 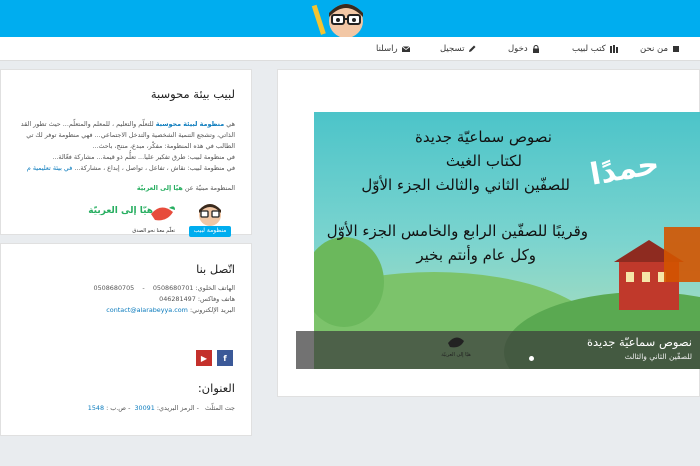 I want to click on books-icon, so click(x=613, y=49).